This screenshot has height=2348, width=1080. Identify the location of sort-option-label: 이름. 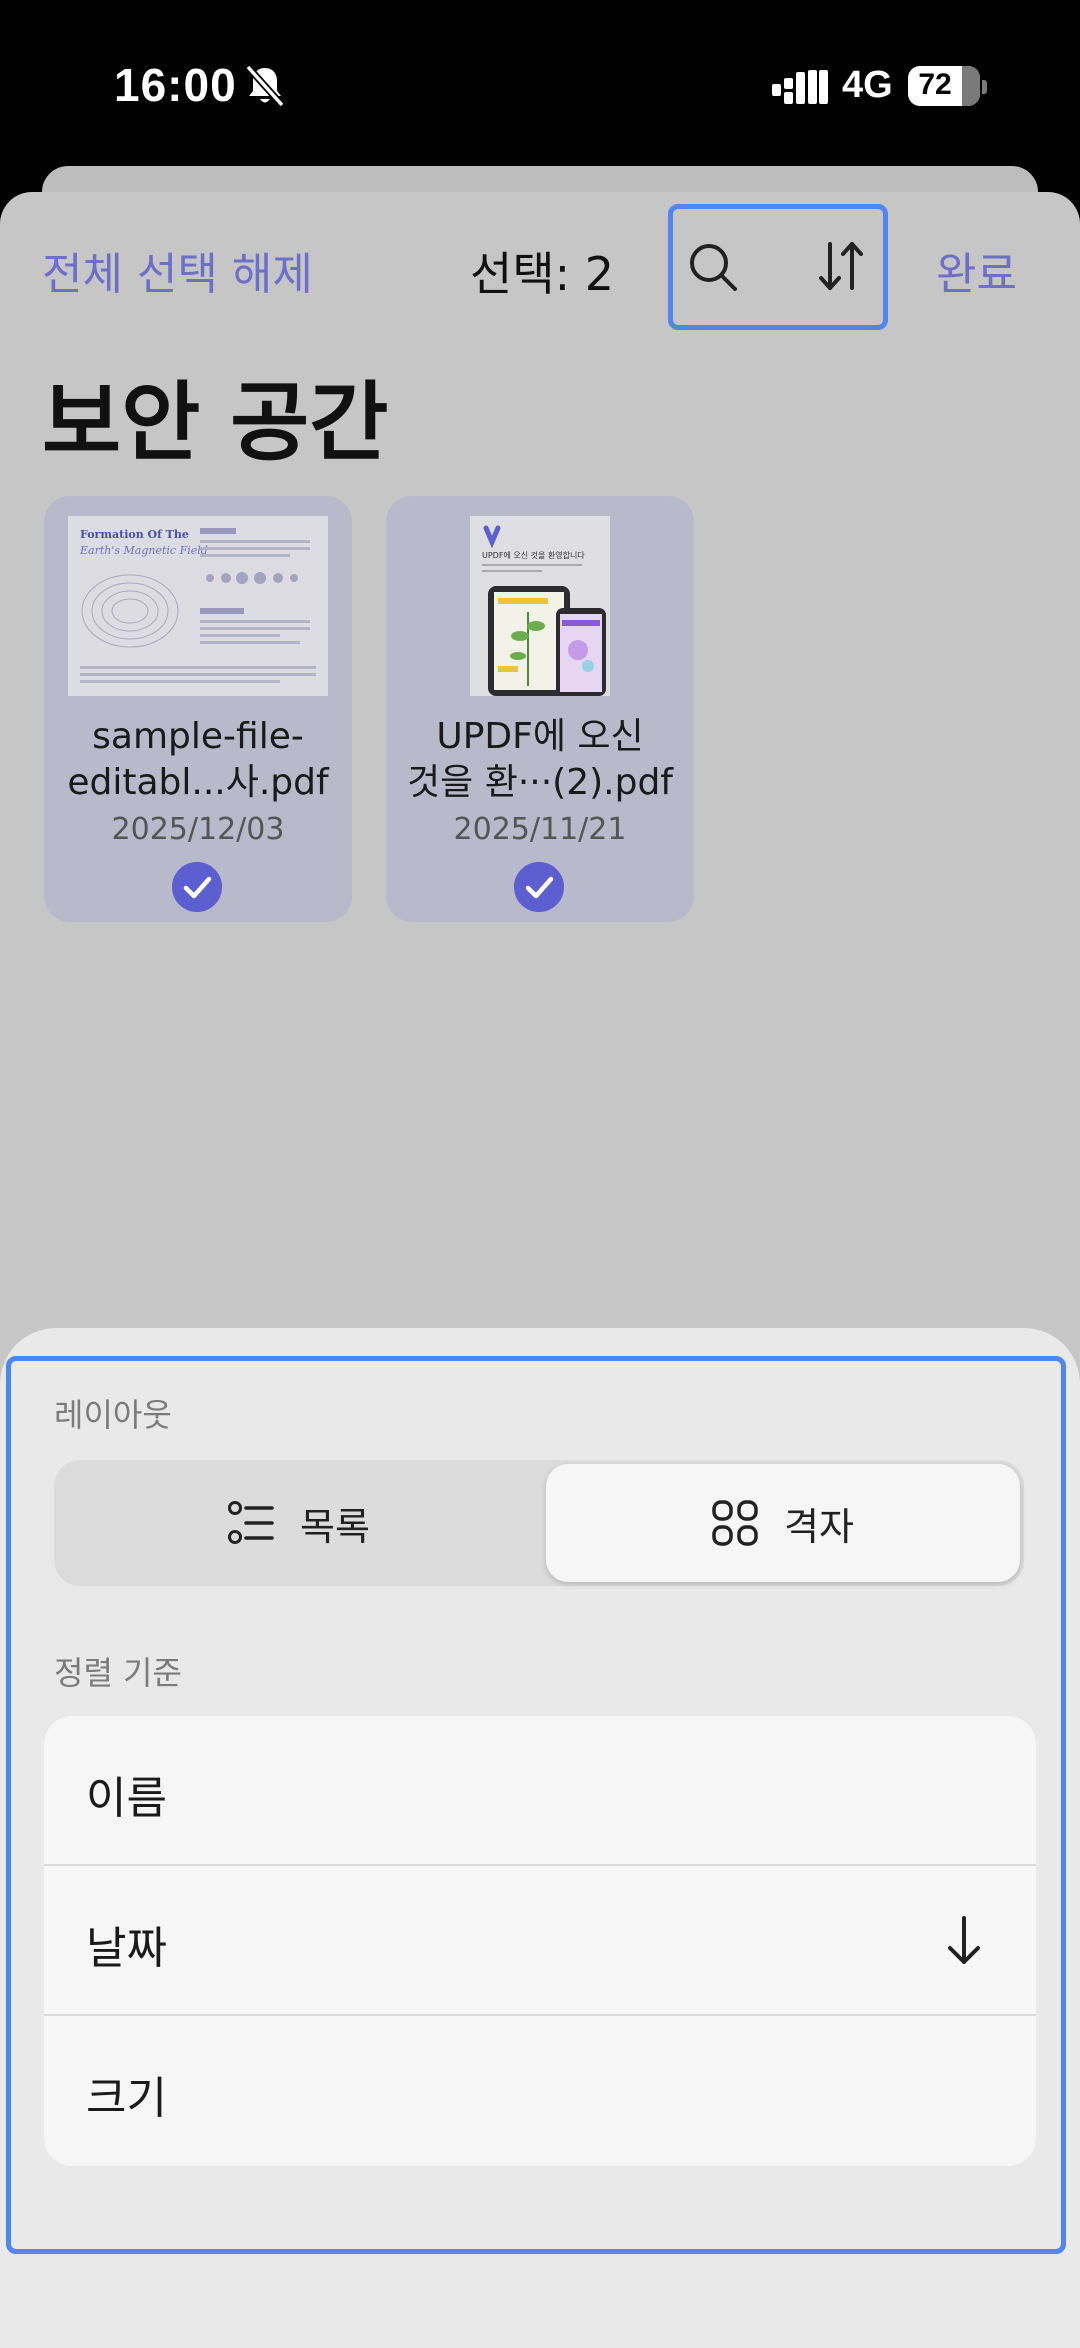
(126, 1798).